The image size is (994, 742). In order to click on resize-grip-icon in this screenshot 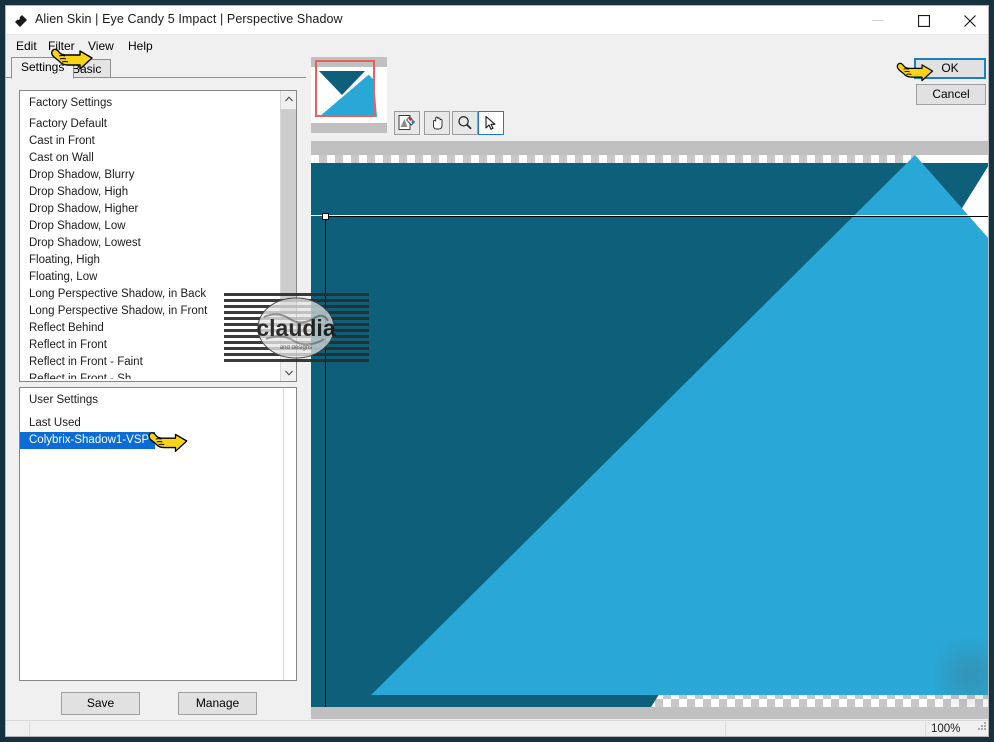, I will do `click(981, 727)`.